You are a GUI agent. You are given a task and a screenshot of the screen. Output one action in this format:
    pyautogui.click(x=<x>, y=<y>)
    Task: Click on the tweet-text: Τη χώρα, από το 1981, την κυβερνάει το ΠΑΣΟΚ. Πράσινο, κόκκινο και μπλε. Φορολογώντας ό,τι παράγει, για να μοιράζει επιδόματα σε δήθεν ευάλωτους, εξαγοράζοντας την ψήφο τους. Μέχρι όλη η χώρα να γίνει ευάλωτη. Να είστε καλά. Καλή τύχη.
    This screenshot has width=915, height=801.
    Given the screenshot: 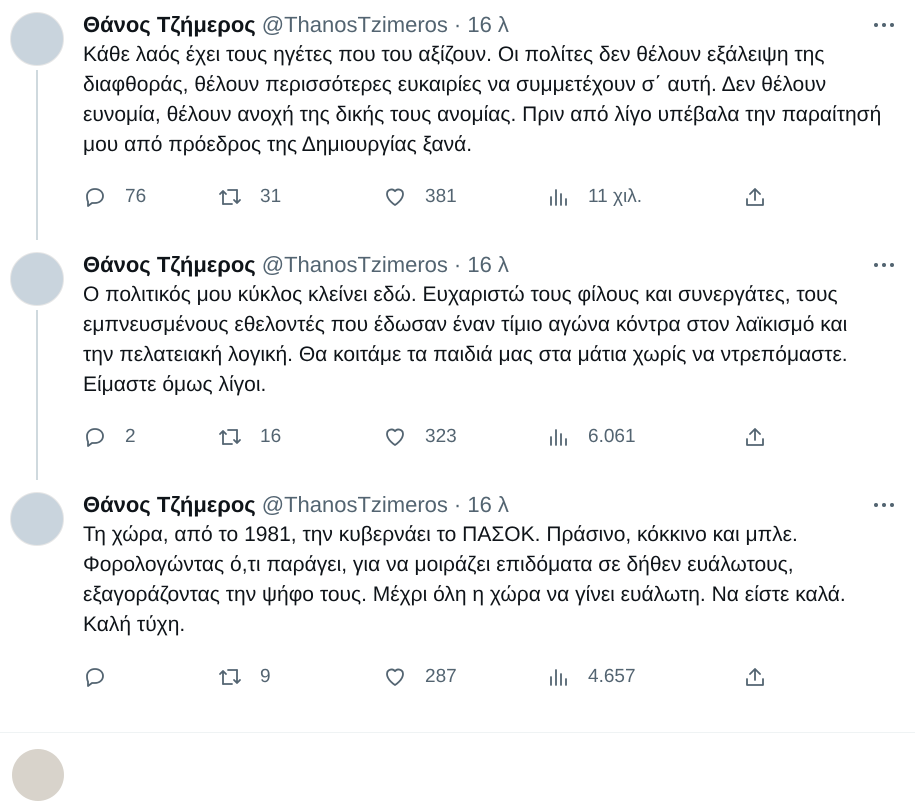 What is the action you would take?
    pyautogui.click(x=465, y=580)
    